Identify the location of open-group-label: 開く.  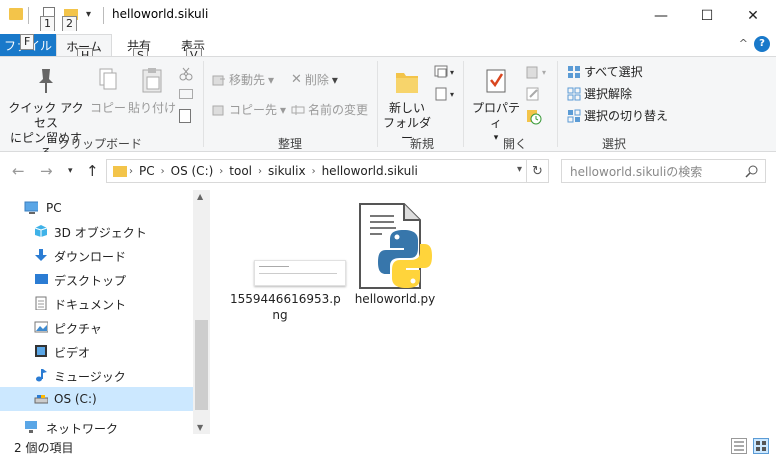
(514, 144).